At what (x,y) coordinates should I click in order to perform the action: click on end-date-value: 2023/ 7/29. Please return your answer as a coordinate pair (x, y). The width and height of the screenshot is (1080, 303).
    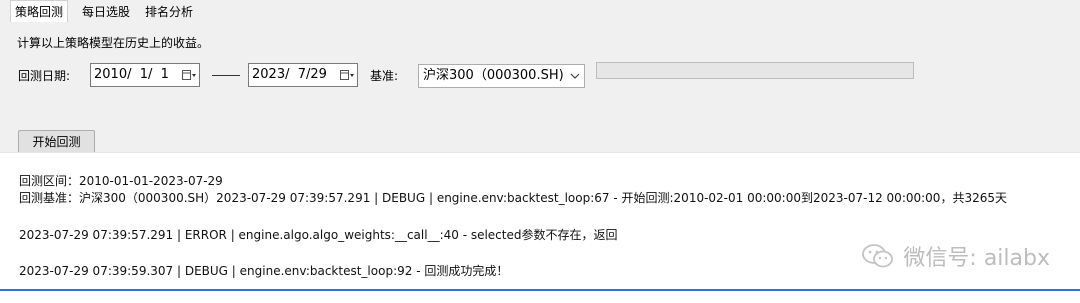
    Looking at the image, I should click on (289, 74).